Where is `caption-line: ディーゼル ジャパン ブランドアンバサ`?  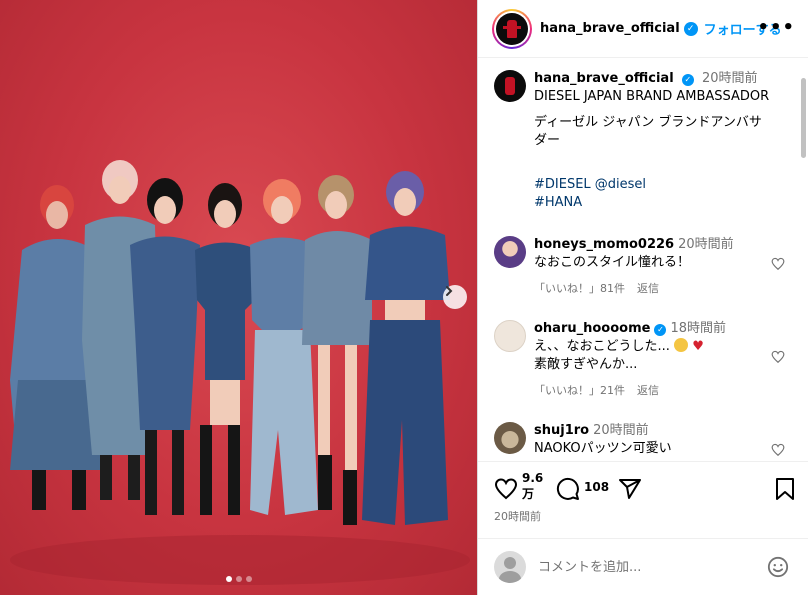
caption-line: ディーゼル ジャパン ブランドアンバサ is located at coordinates (648, 122).